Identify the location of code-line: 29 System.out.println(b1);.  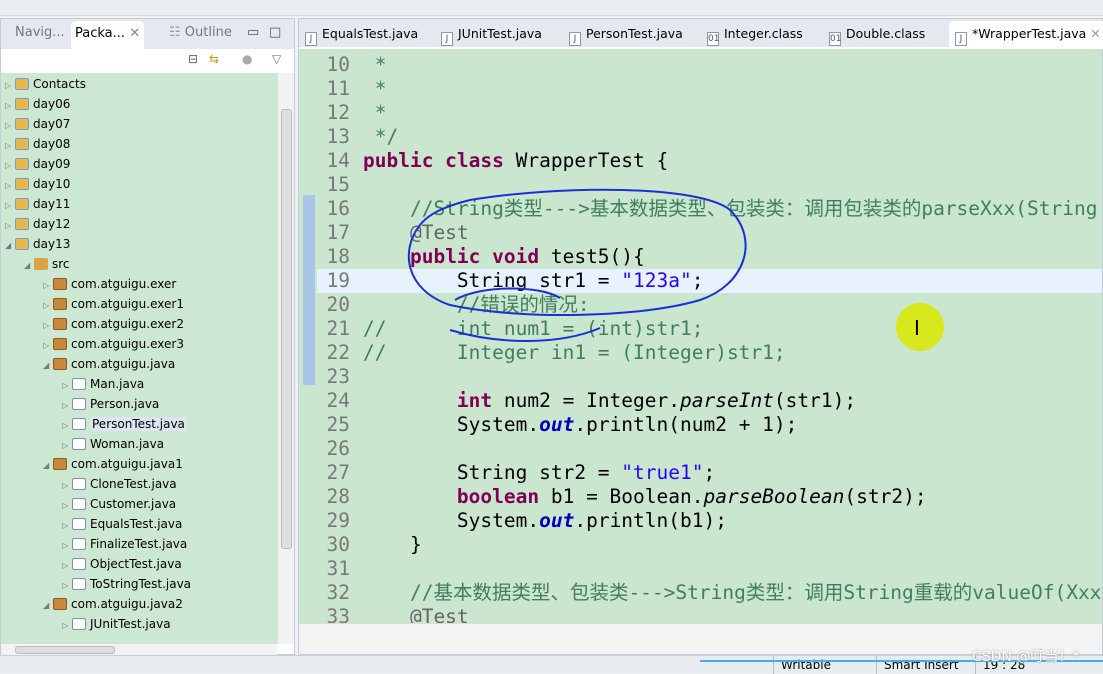
(709, 521).